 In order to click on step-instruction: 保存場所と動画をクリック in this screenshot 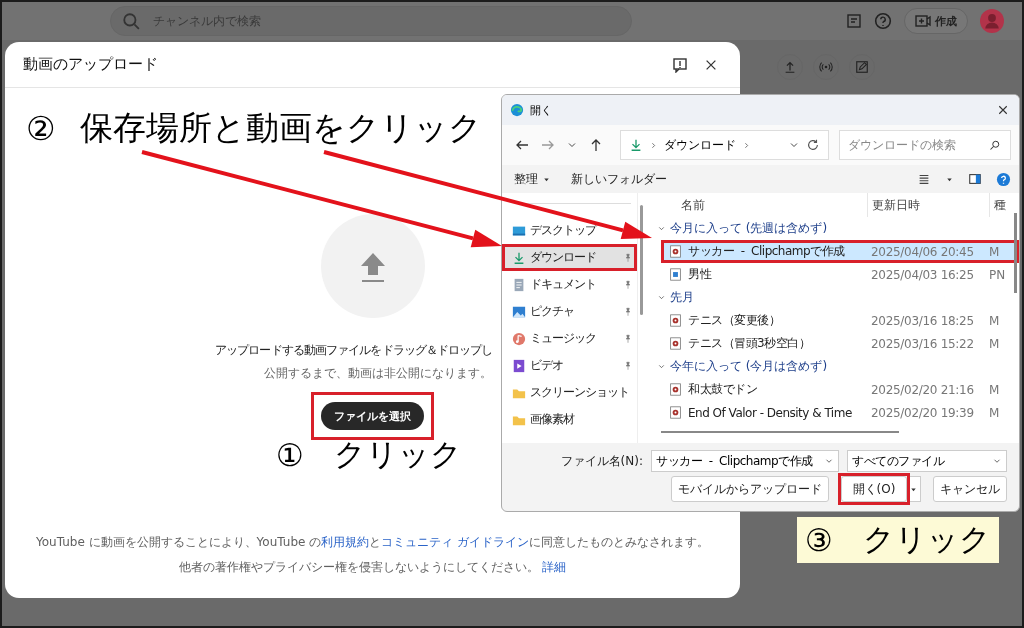, I will do `click(280, 128)`.